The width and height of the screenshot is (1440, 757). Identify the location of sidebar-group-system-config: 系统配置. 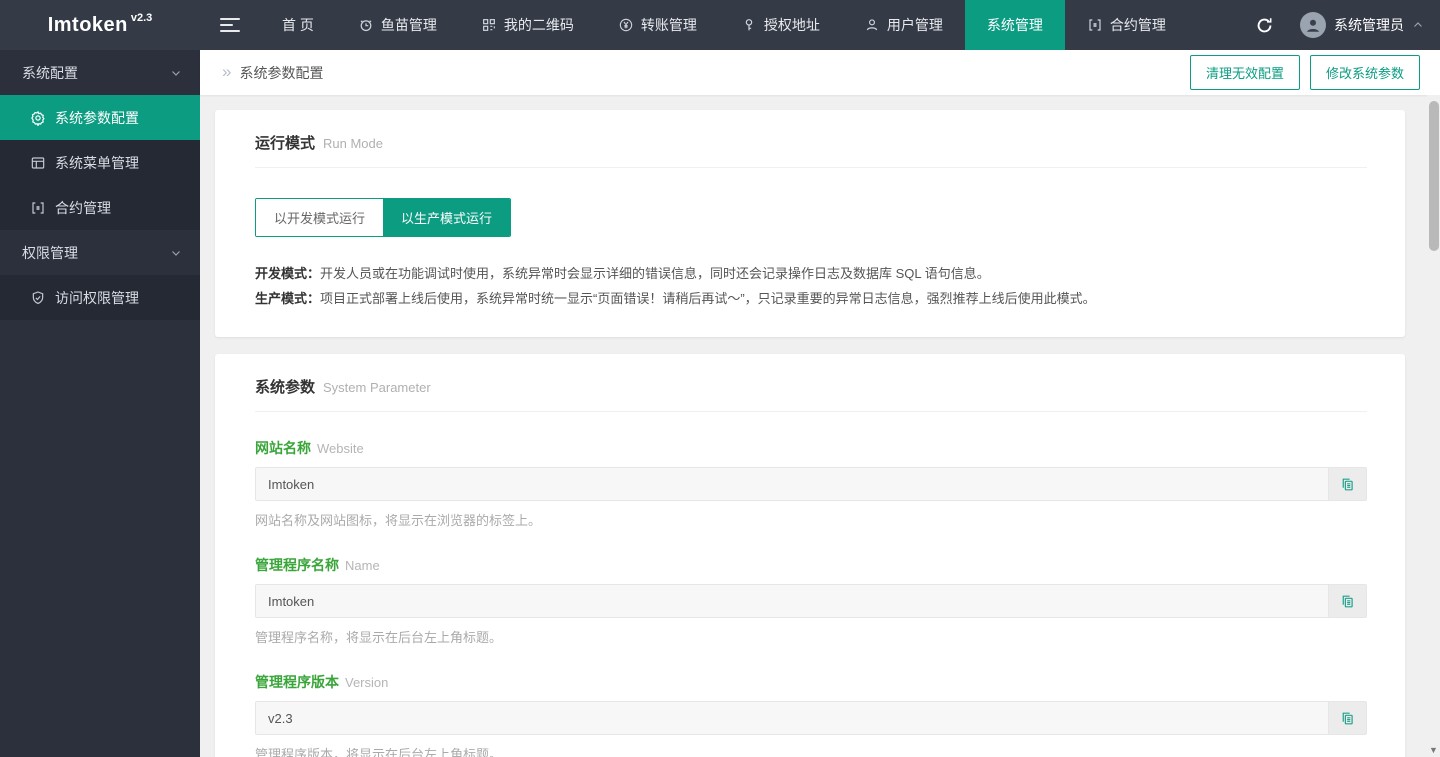
(100, 72).